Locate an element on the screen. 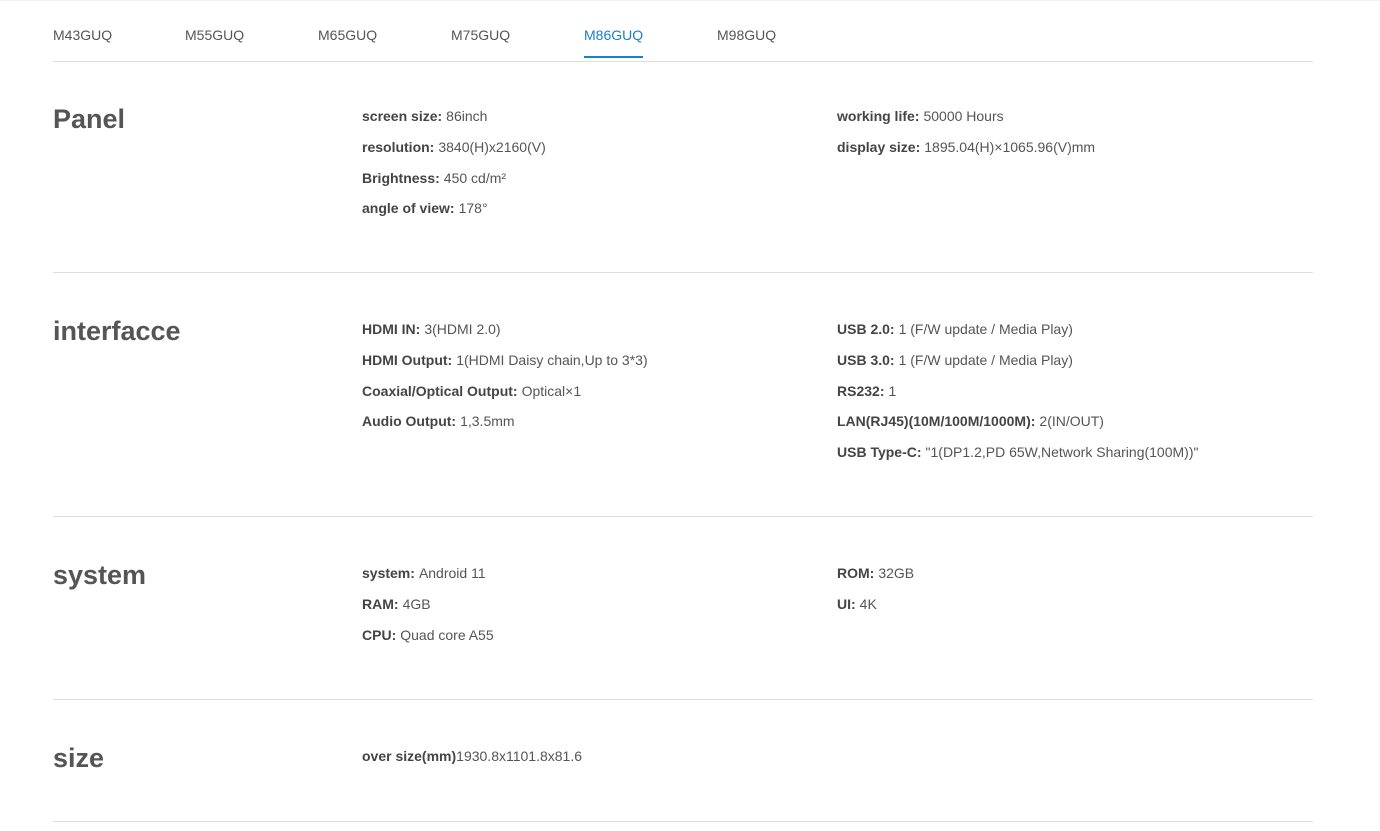 The width and height of the screenshot is (1380, 831). spec-key: Audio Output is located at coordinates (407, 421).